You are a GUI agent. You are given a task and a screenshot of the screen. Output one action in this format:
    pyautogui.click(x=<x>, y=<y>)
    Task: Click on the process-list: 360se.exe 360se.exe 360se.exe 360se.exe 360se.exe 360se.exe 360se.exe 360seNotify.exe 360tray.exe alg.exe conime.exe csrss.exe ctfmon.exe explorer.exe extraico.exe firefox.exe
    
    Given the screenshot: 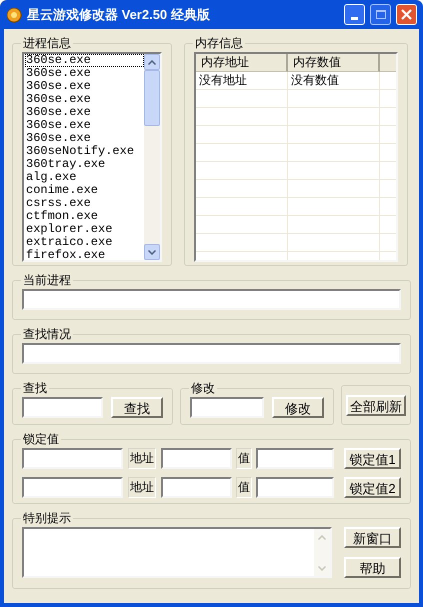 What is the action you would take?
    pyautogui.click(x=92, y=157)
    